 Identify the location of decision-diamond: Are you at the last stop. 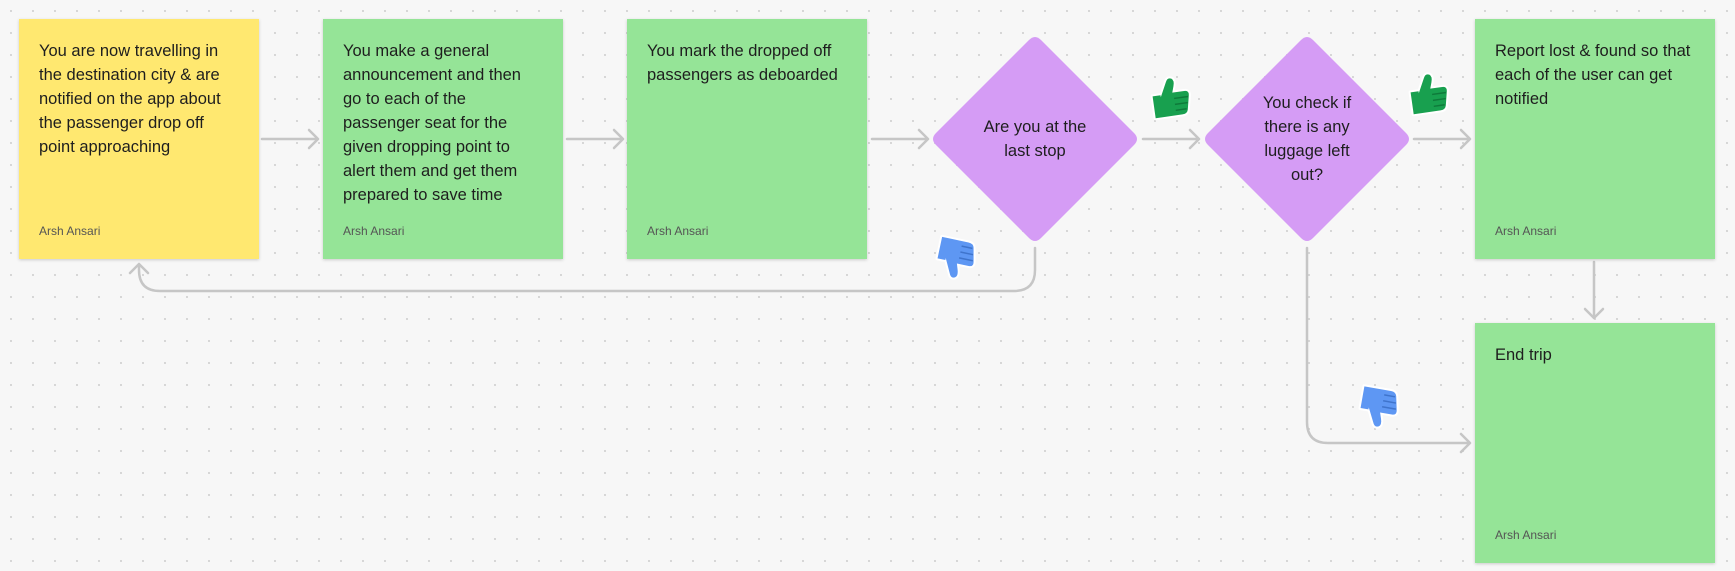
(1035, 139).